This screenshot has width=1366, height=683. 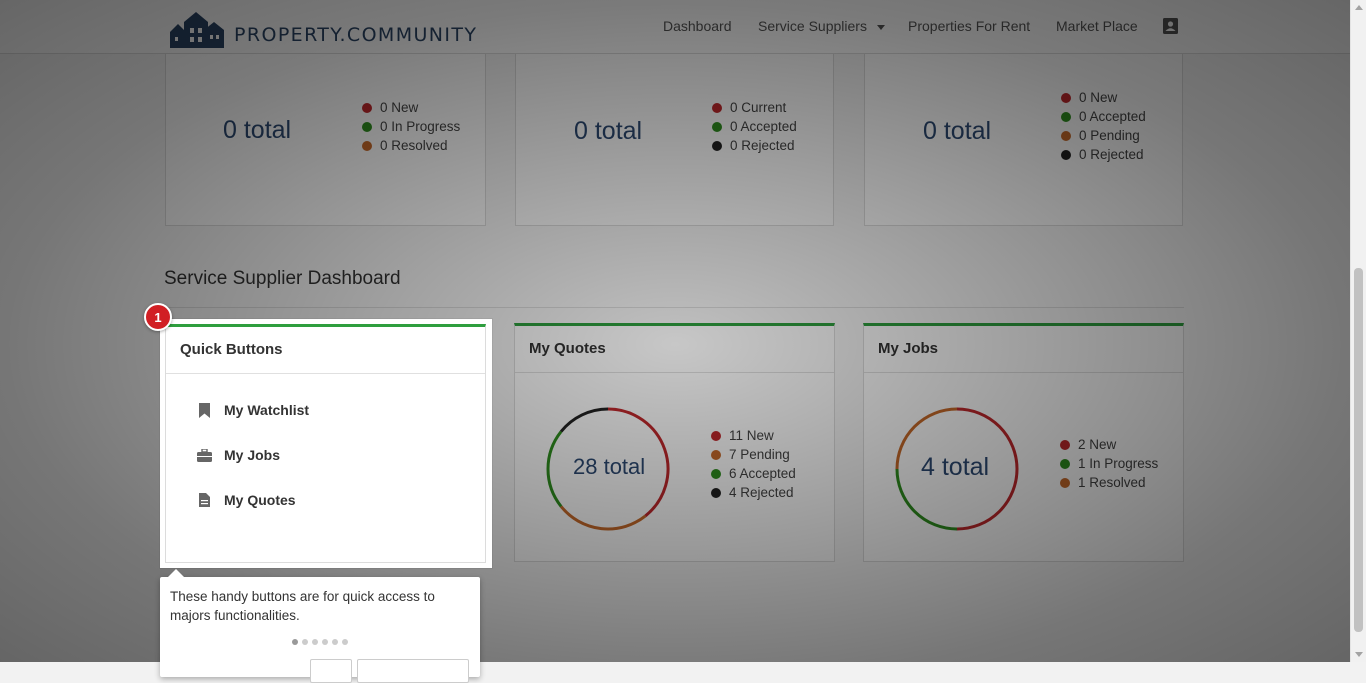 What do you see at coordinates (584, 420) in the screenshot?
I see `rejected-arc` at bounding box center [584, 420].